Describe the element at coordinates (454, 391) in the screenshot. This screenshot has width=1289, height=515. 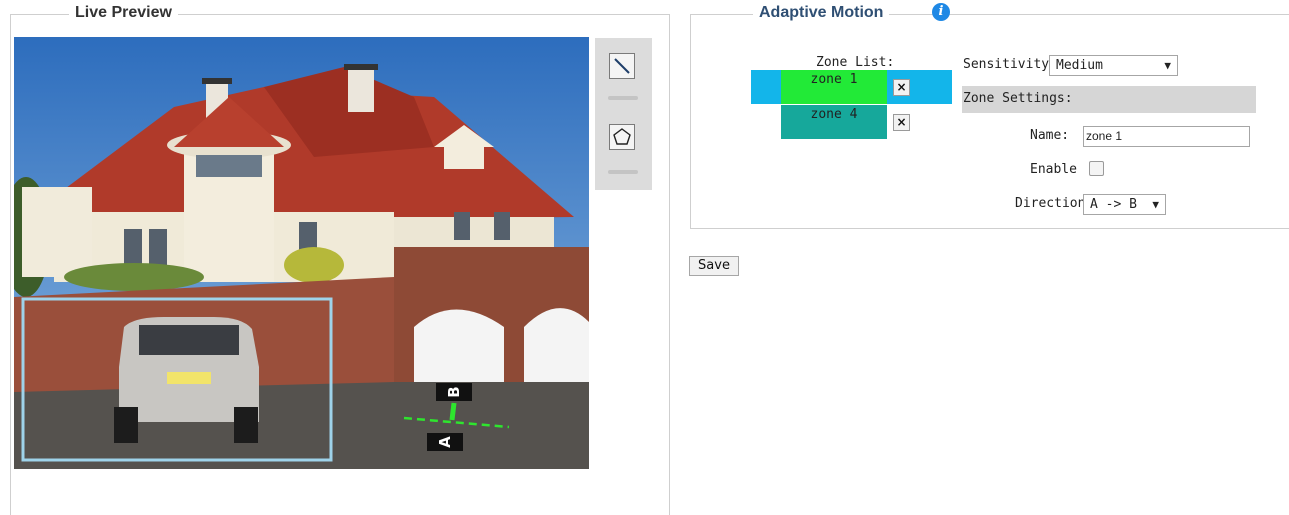
I see `direction-marker-b: B` at that location.